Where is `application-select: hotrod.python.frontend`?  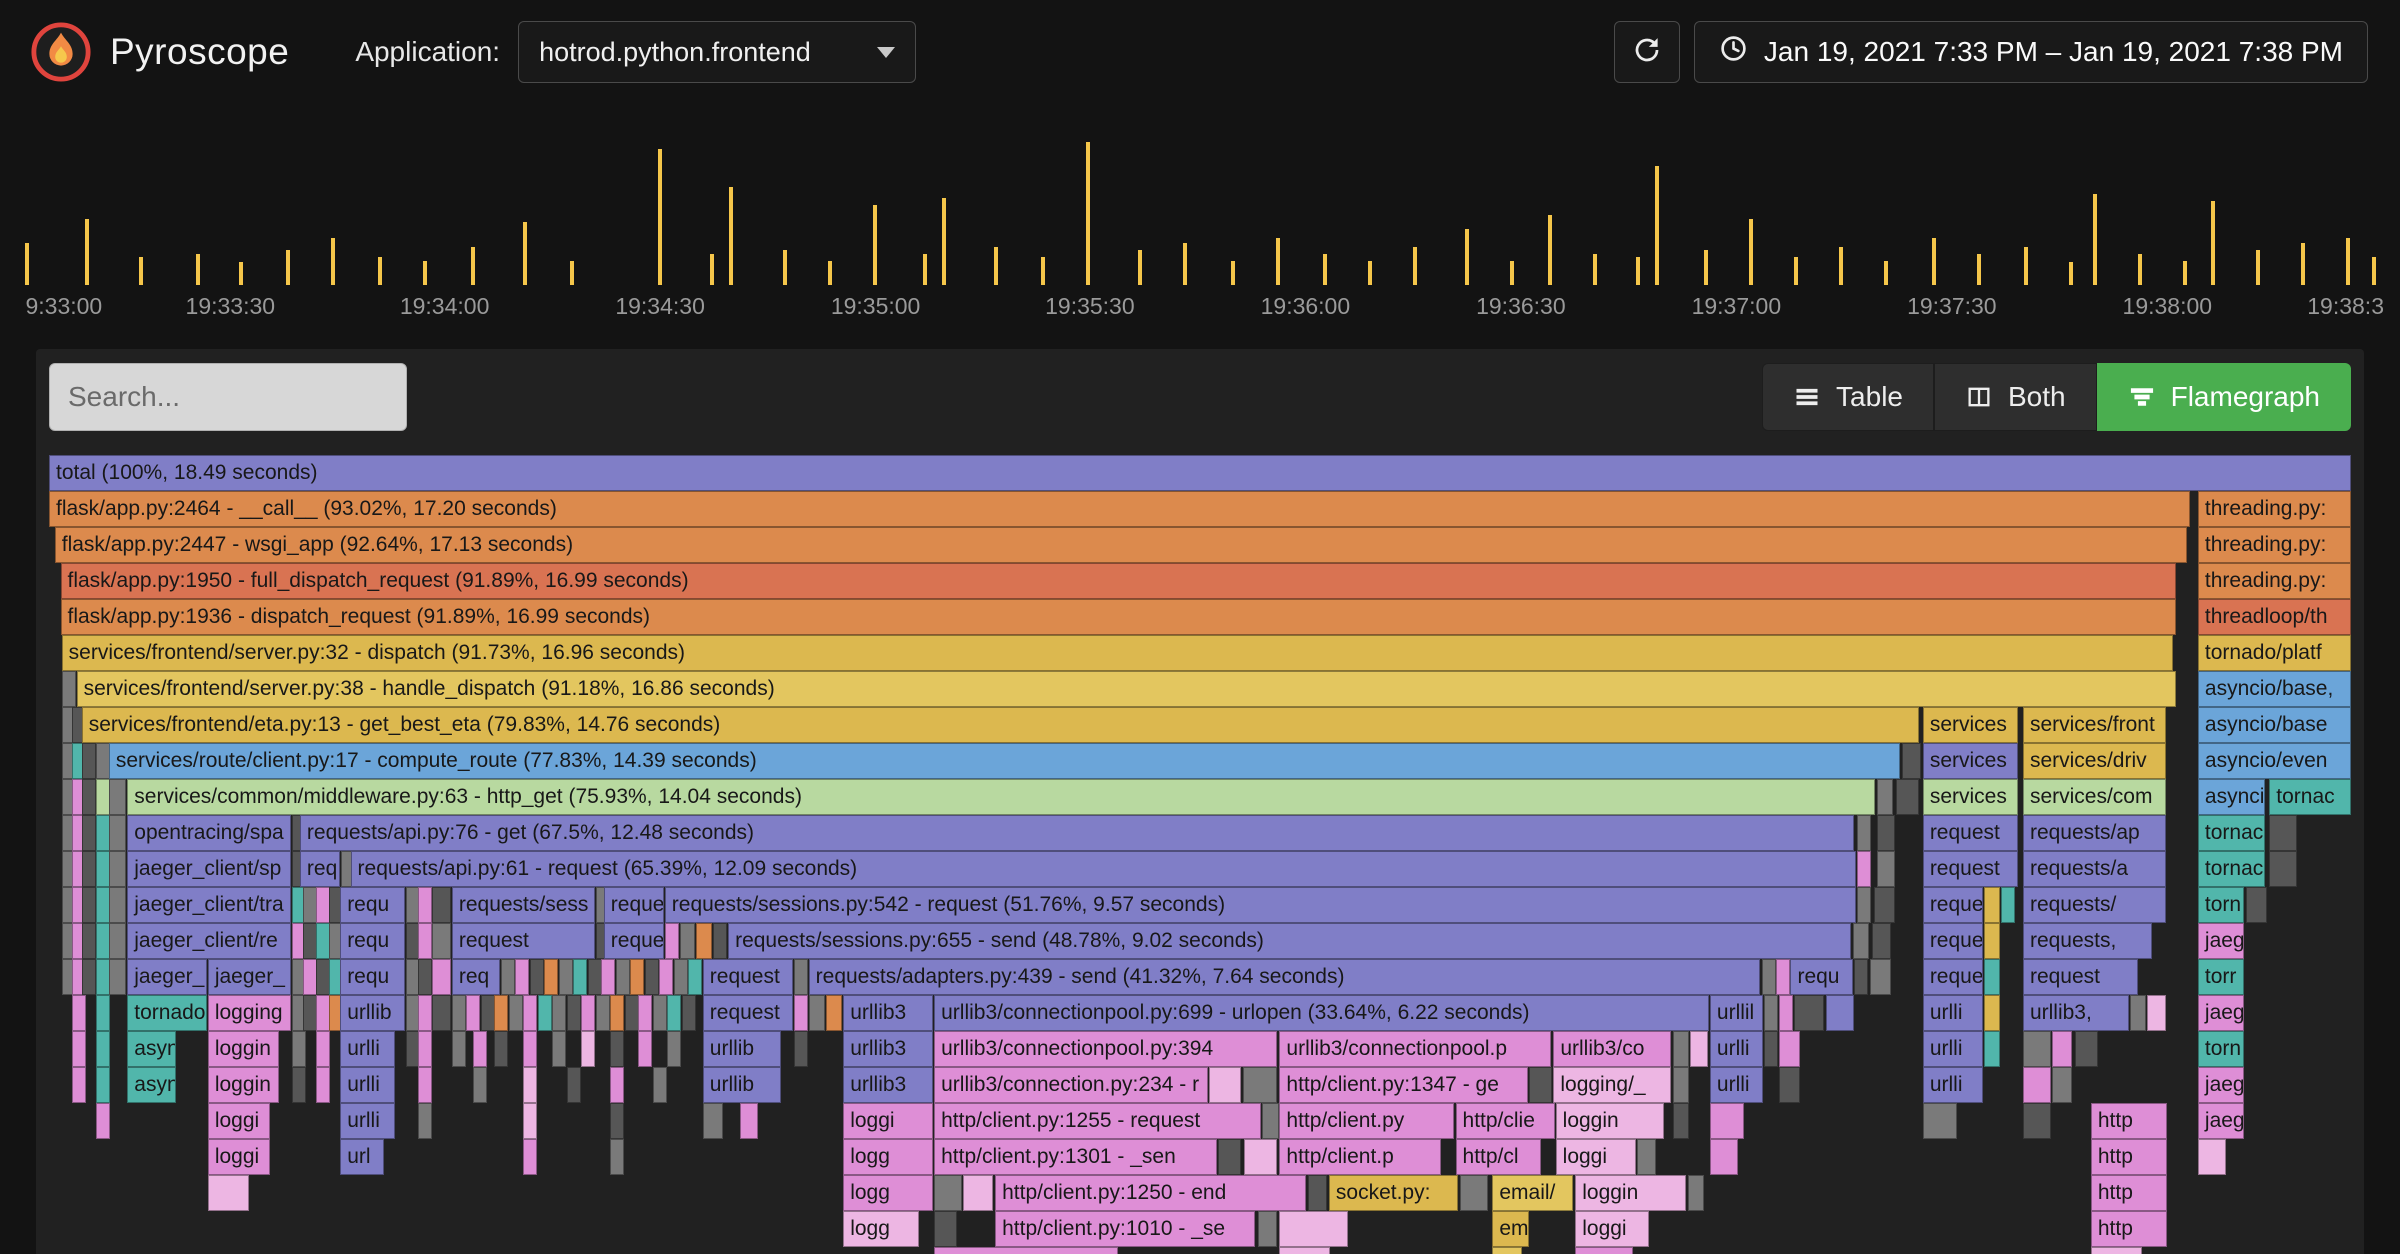 application-select: hotrod.python.frontend is located at coordinates (717, 52).